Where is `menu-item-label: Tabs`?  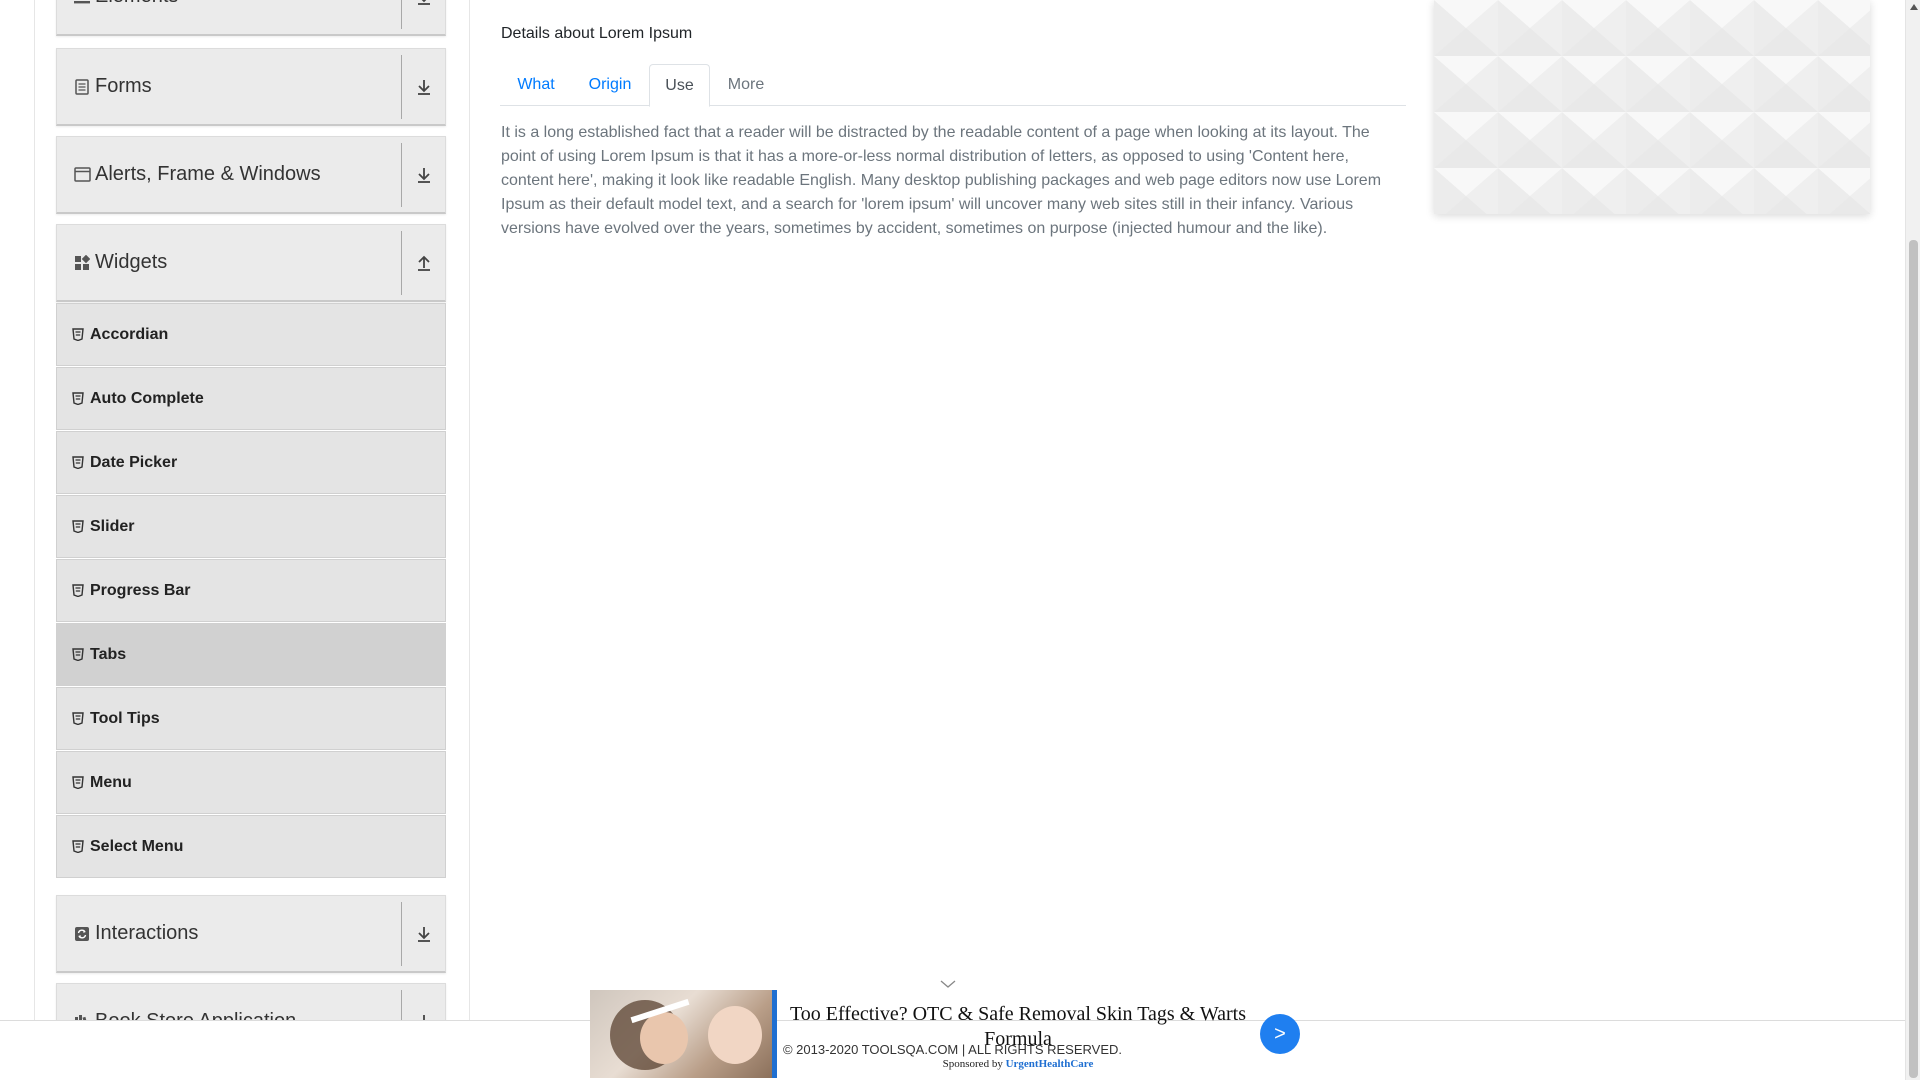
menu-item-label: Tabs is located at coordinates (108, 654).